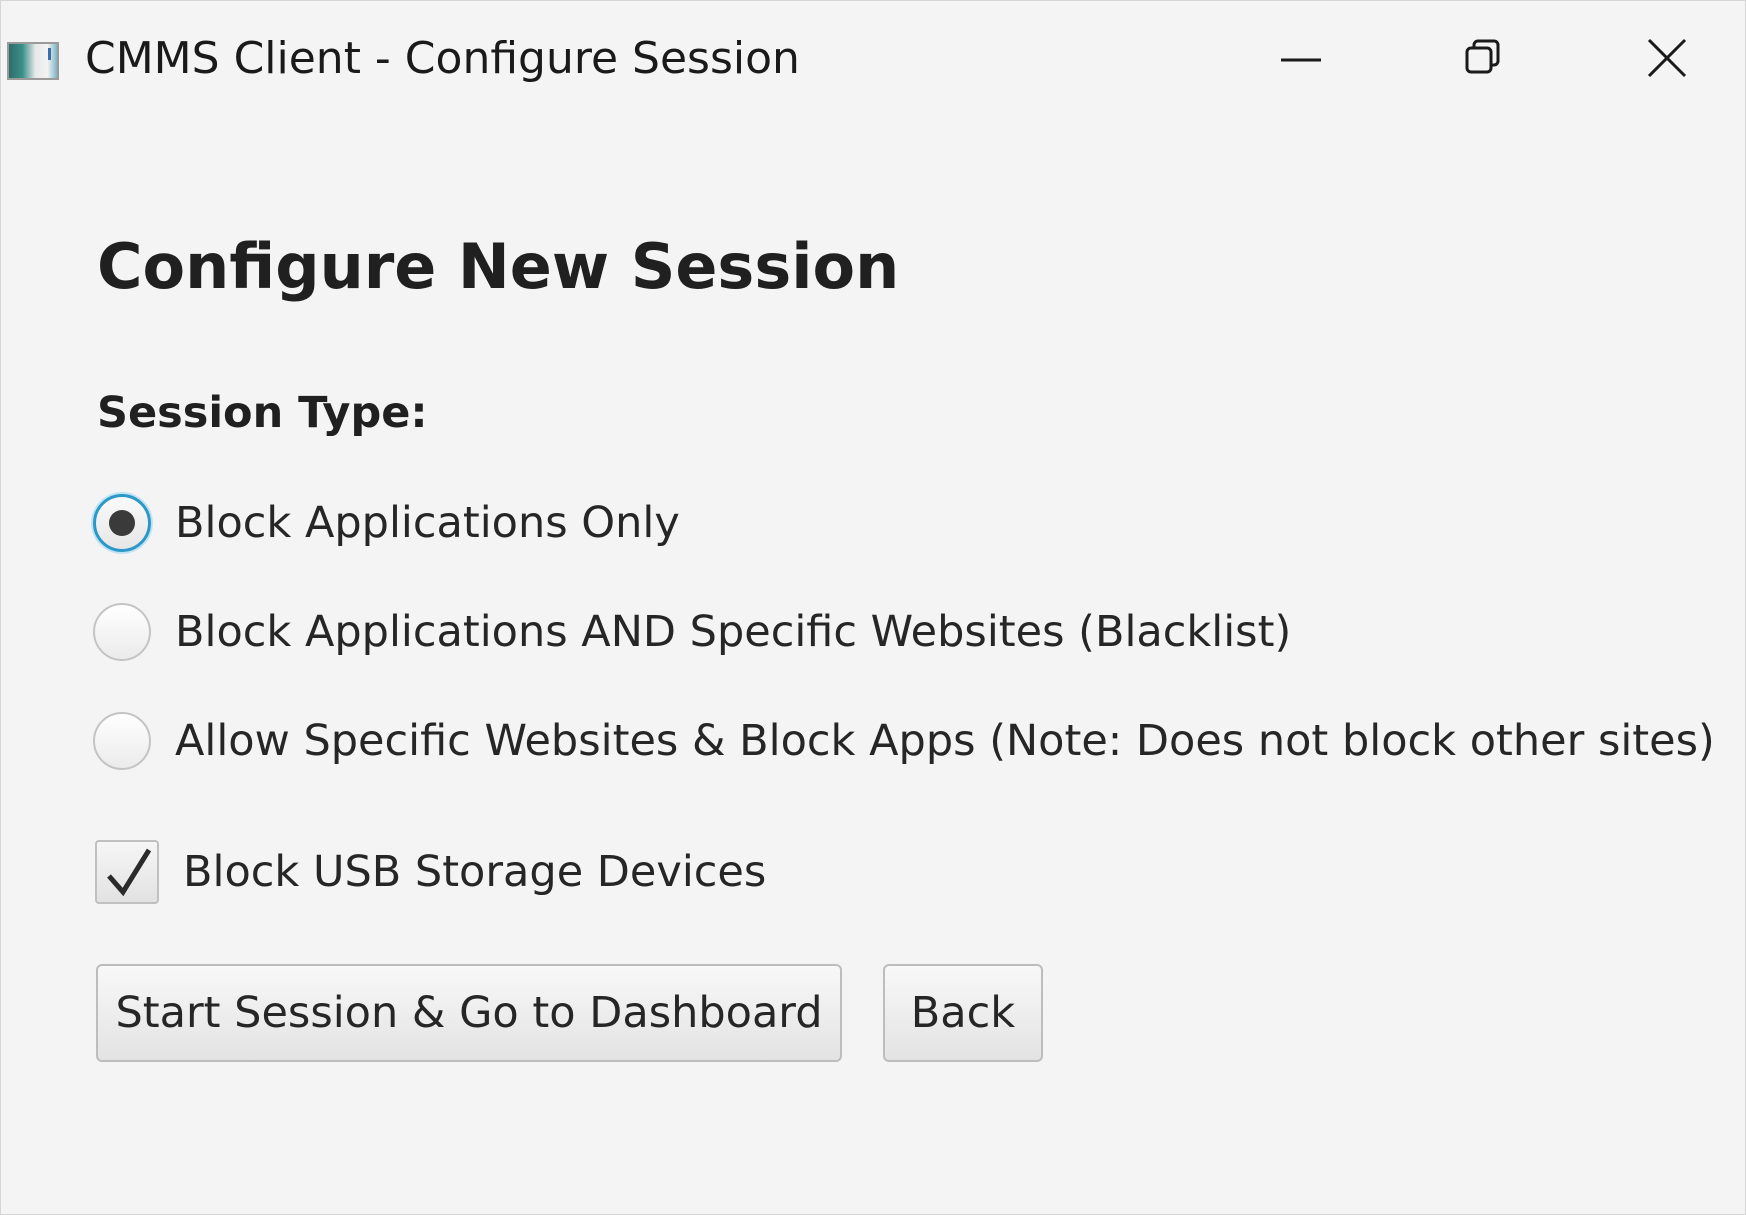  I want to click on block-usb-option: Block USB Storage Devices, so click(430, 872).